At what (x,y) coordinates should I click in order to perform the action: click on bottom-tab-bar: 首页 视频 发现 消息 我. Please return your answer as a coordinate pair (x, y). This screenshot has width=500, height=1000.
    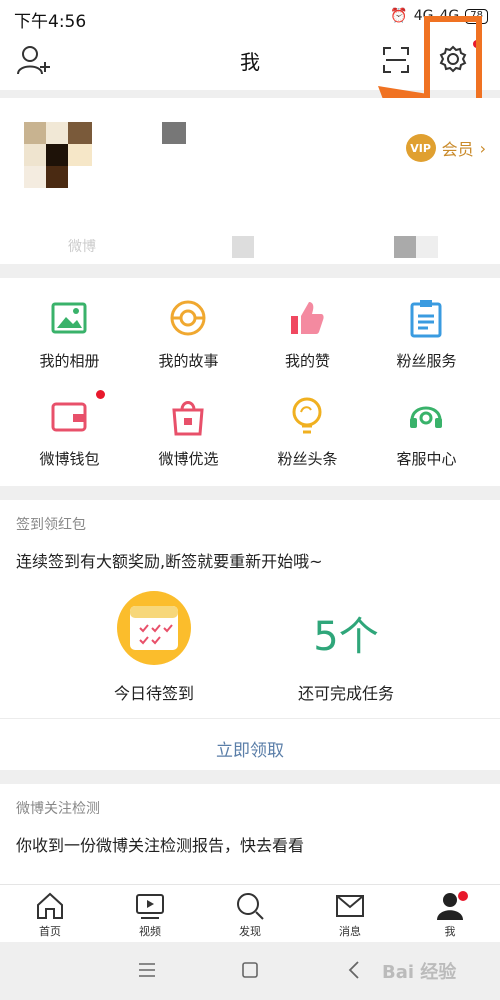
    Looking at the image, I should click on (250, 913).